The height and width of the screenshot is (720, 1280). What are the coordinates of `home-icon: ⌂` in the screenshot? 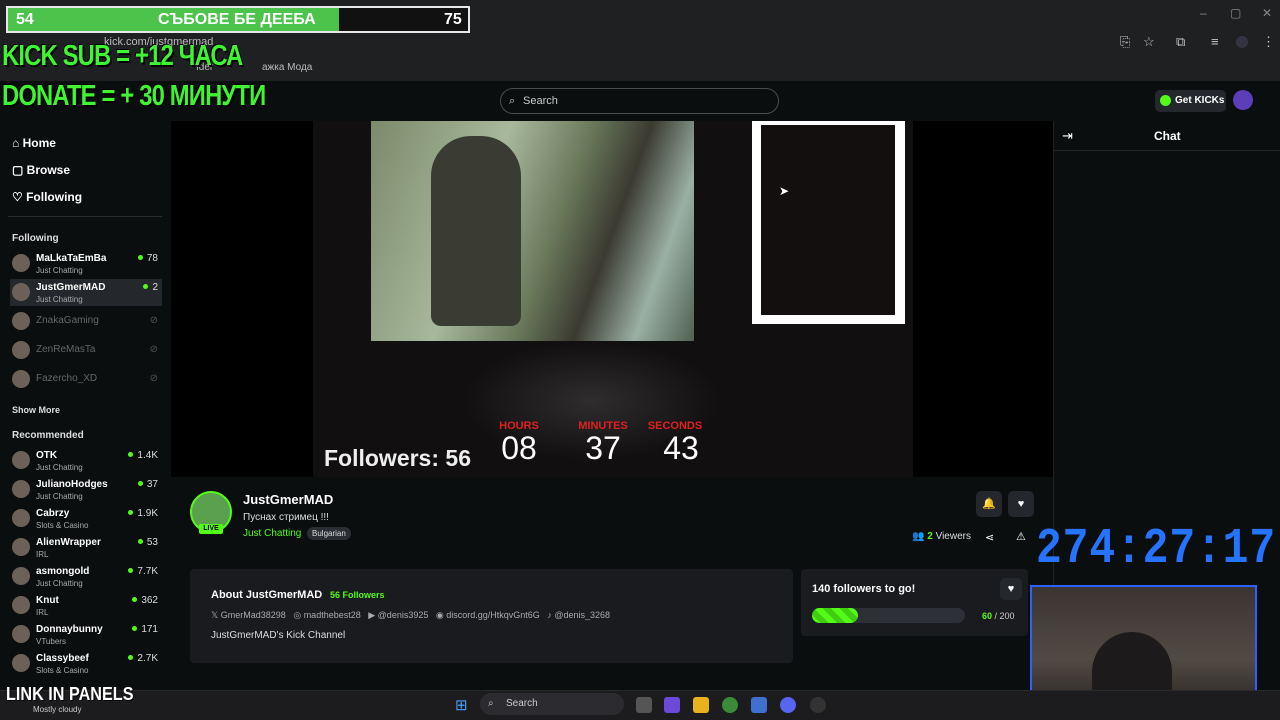 It's located at (17, 143).